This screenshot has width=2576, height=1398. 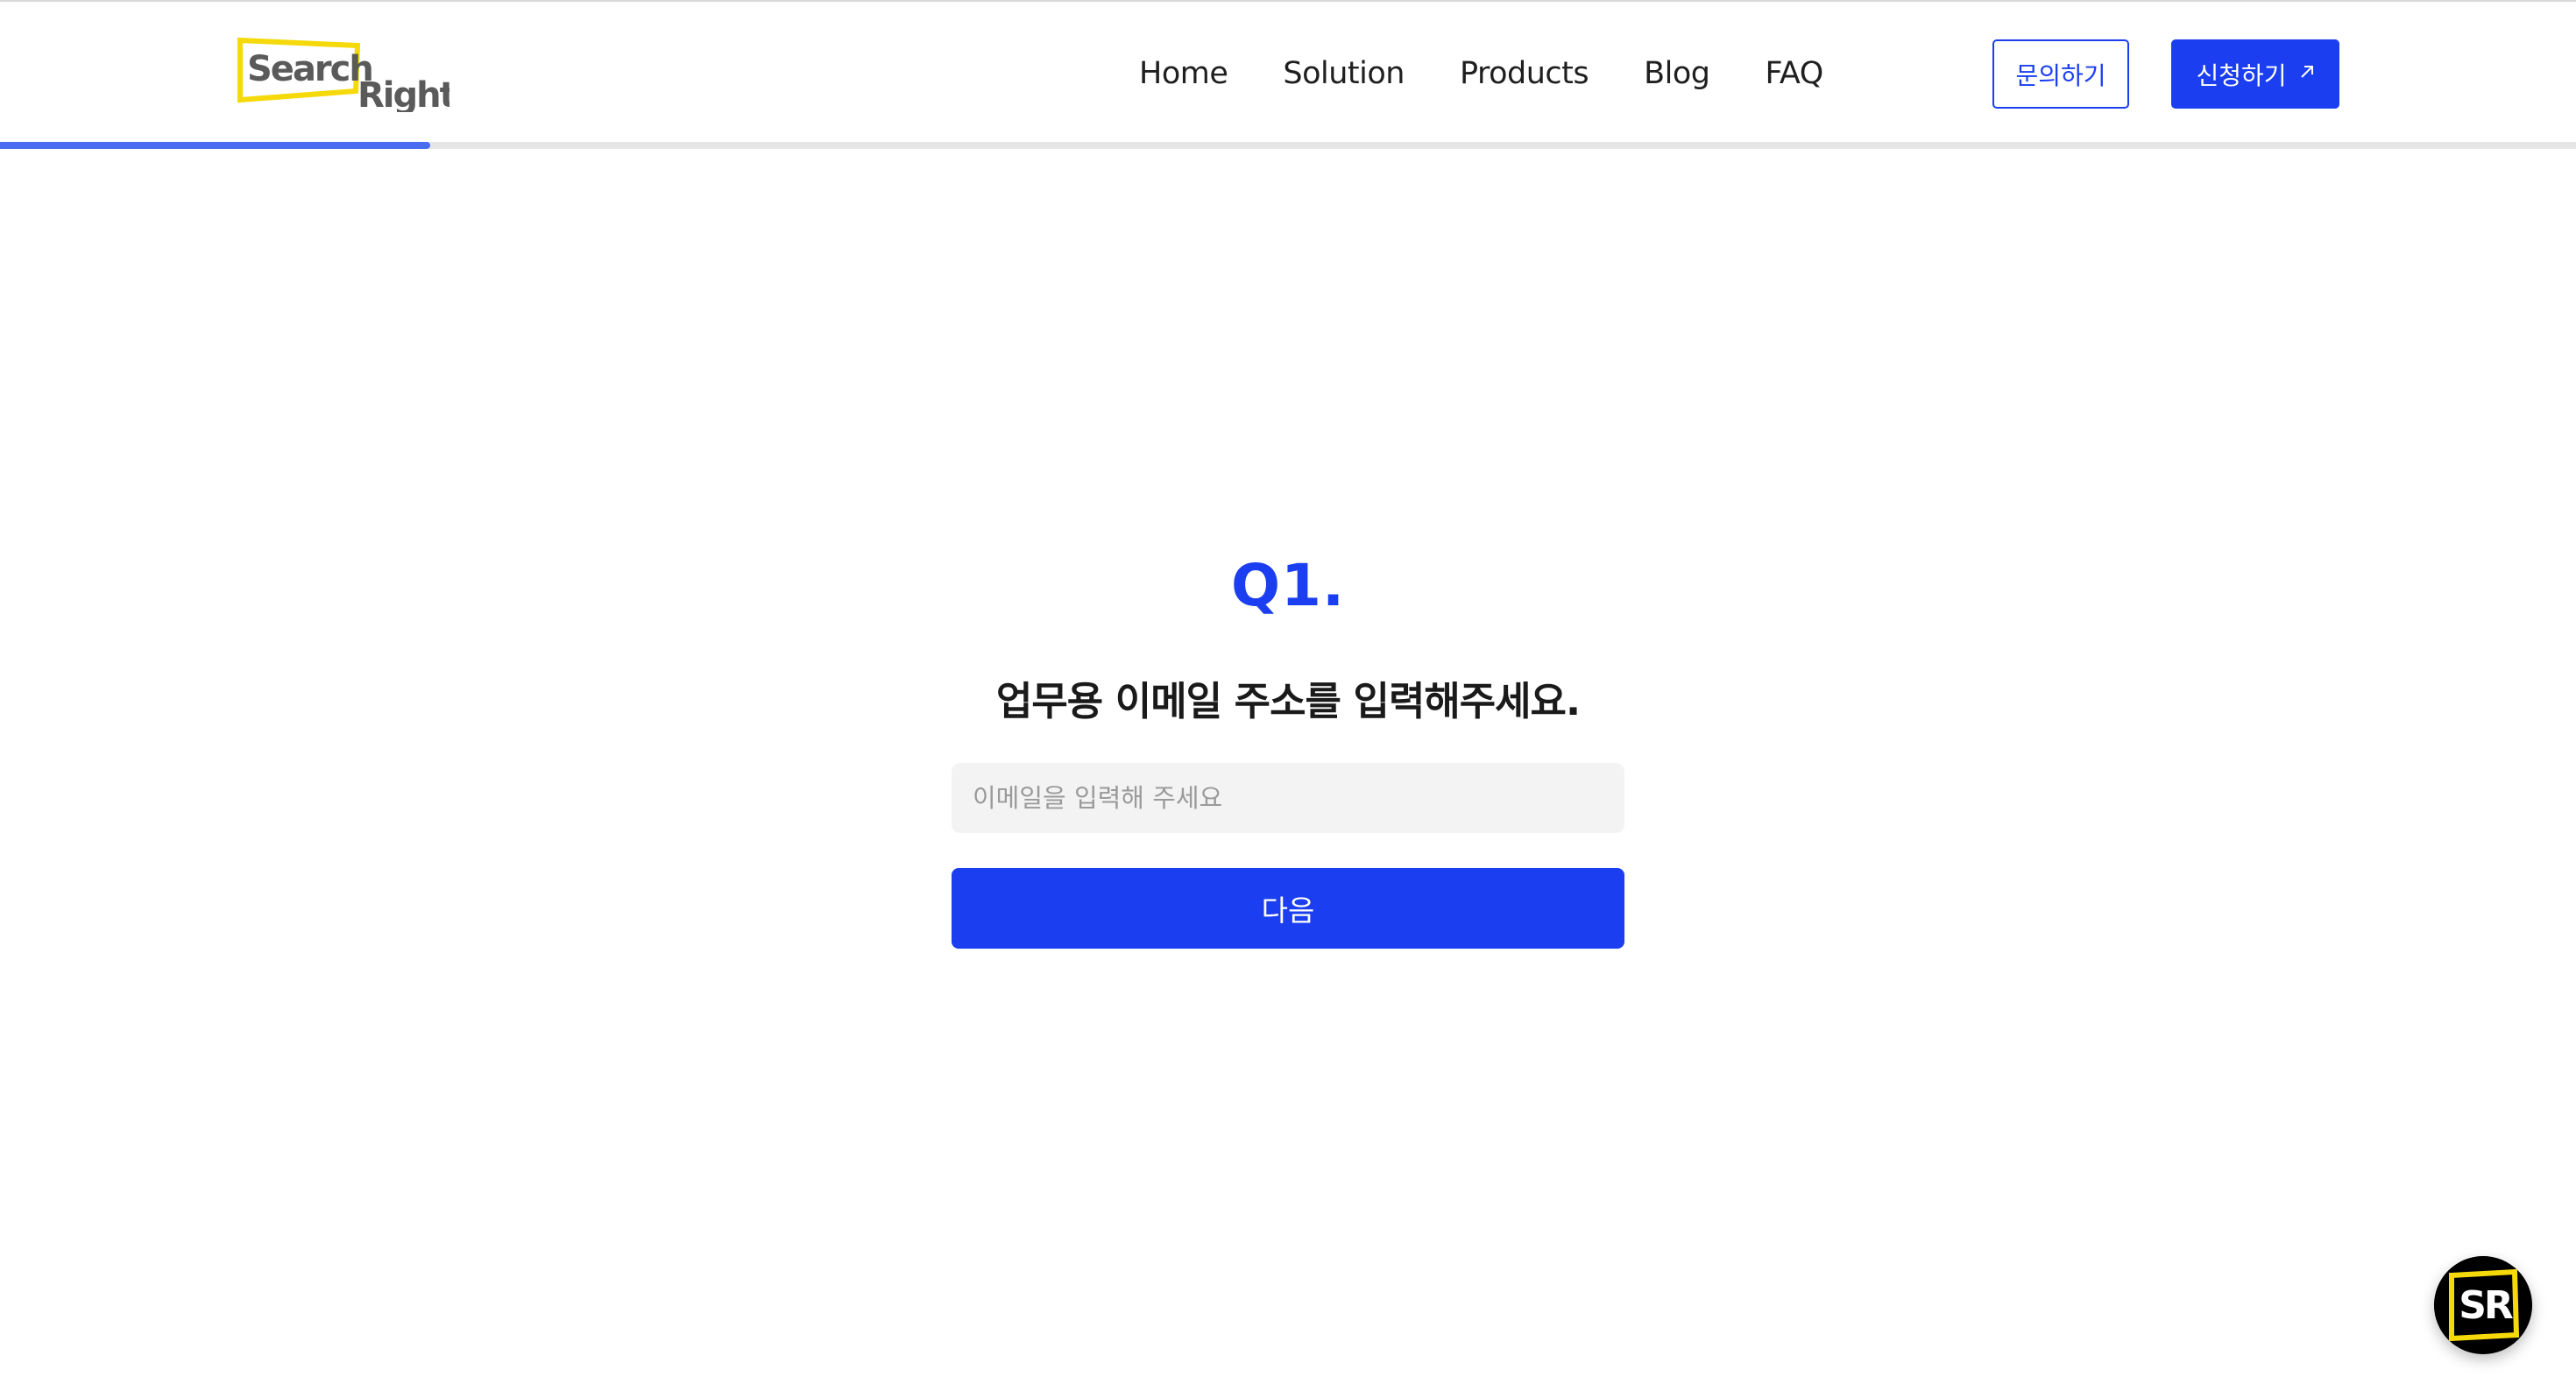 What do you see at coordinates (403, 93) in the screenshot?
I see `logo-text-right: Right` at bounding box center [403, 93].